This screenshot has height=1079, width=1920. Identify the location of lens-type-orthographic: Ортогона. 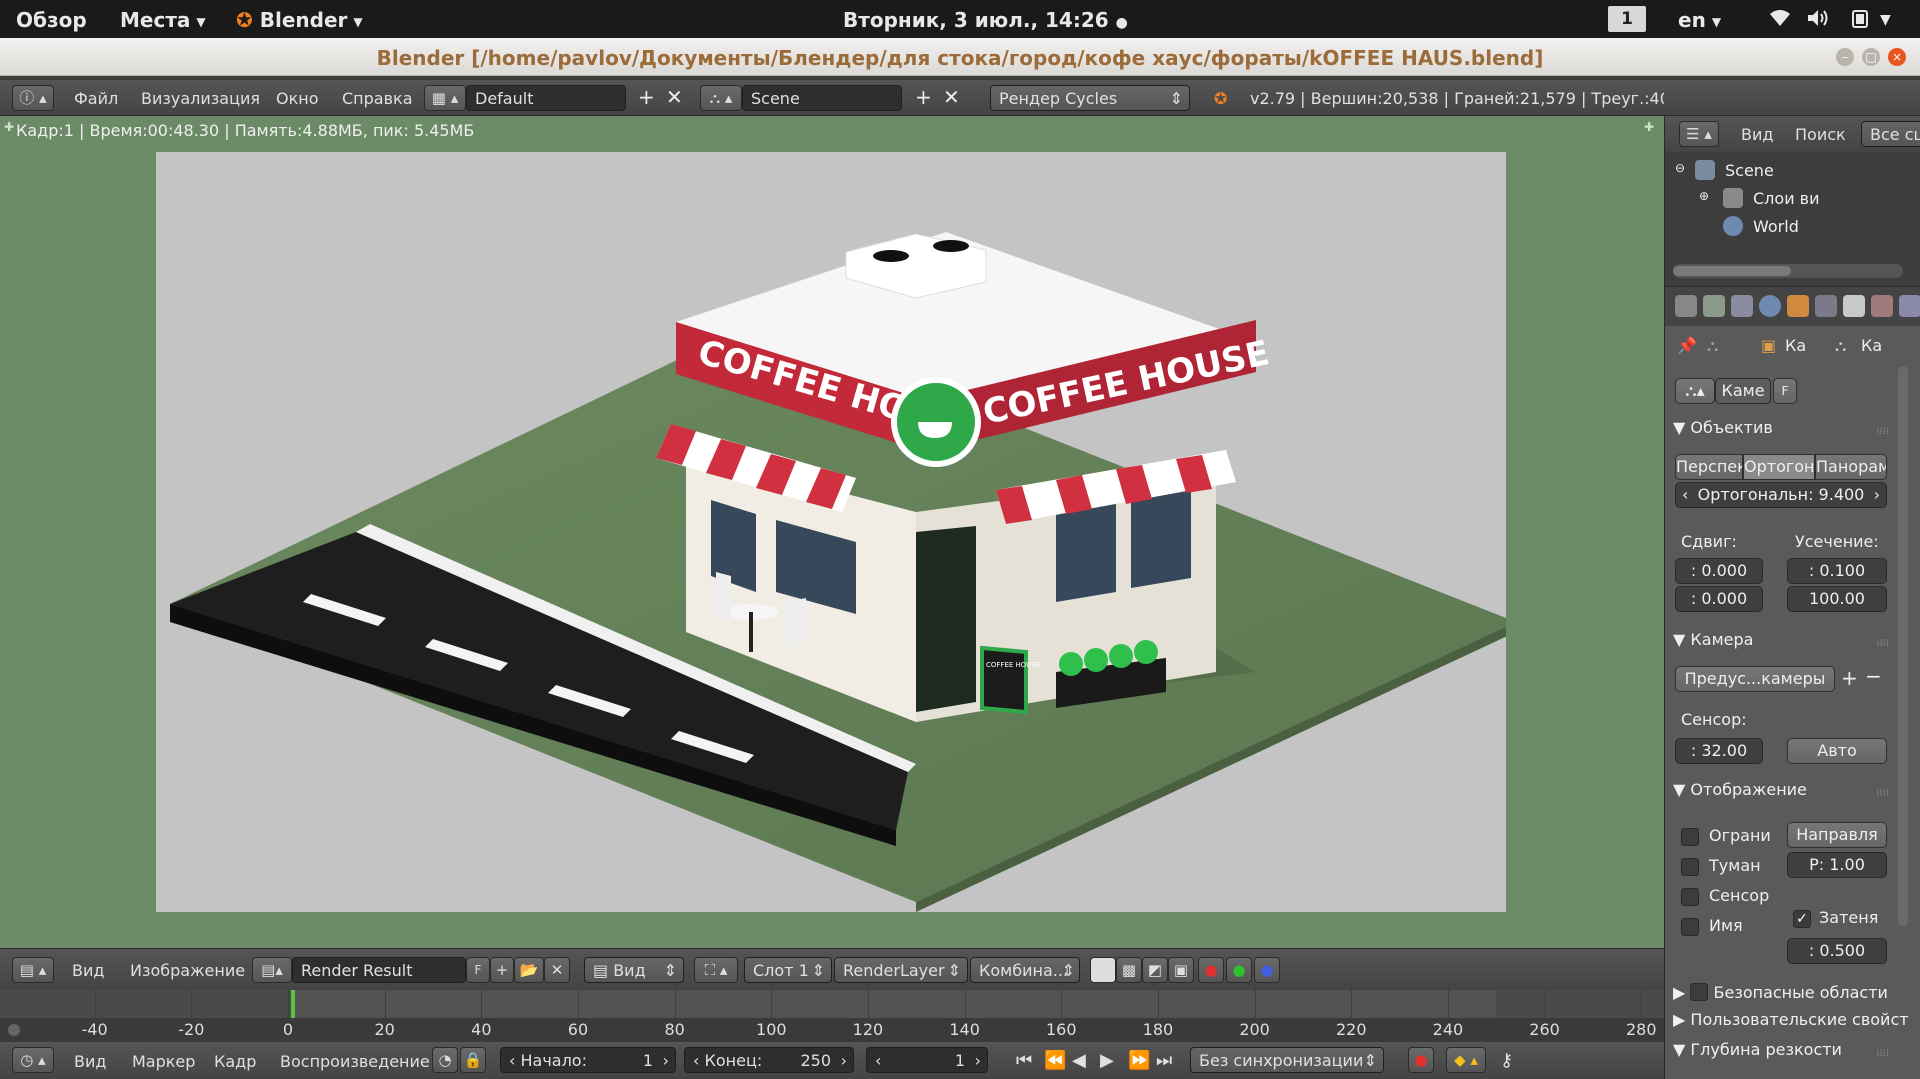
(1779, 467).